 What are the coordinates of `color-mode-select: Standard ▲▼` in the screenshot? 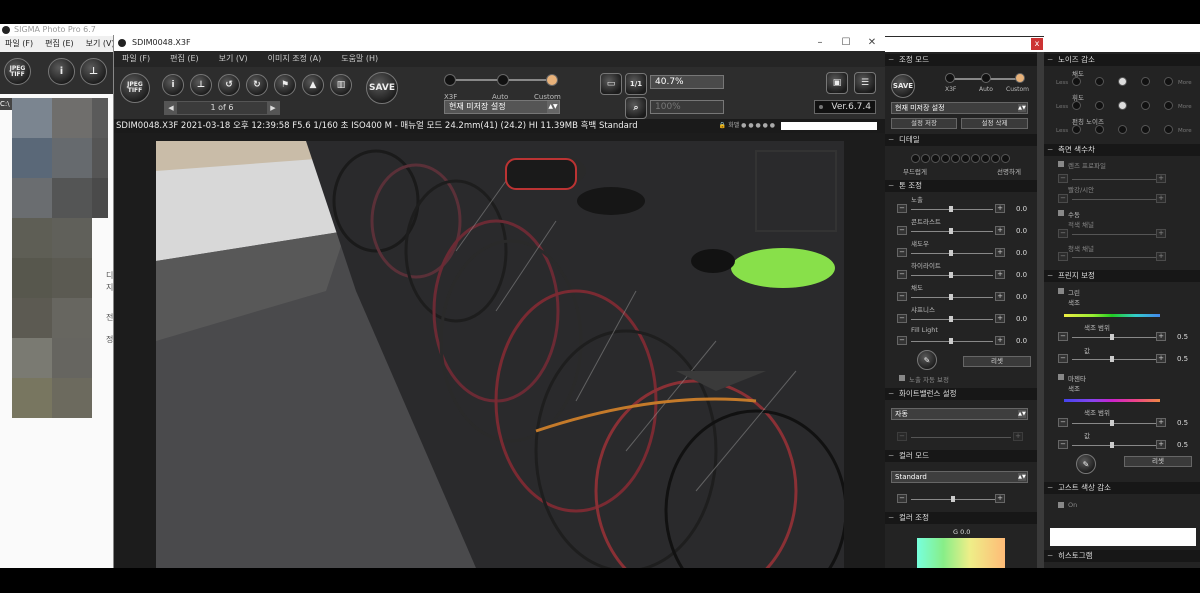 It's located at (959, 477).